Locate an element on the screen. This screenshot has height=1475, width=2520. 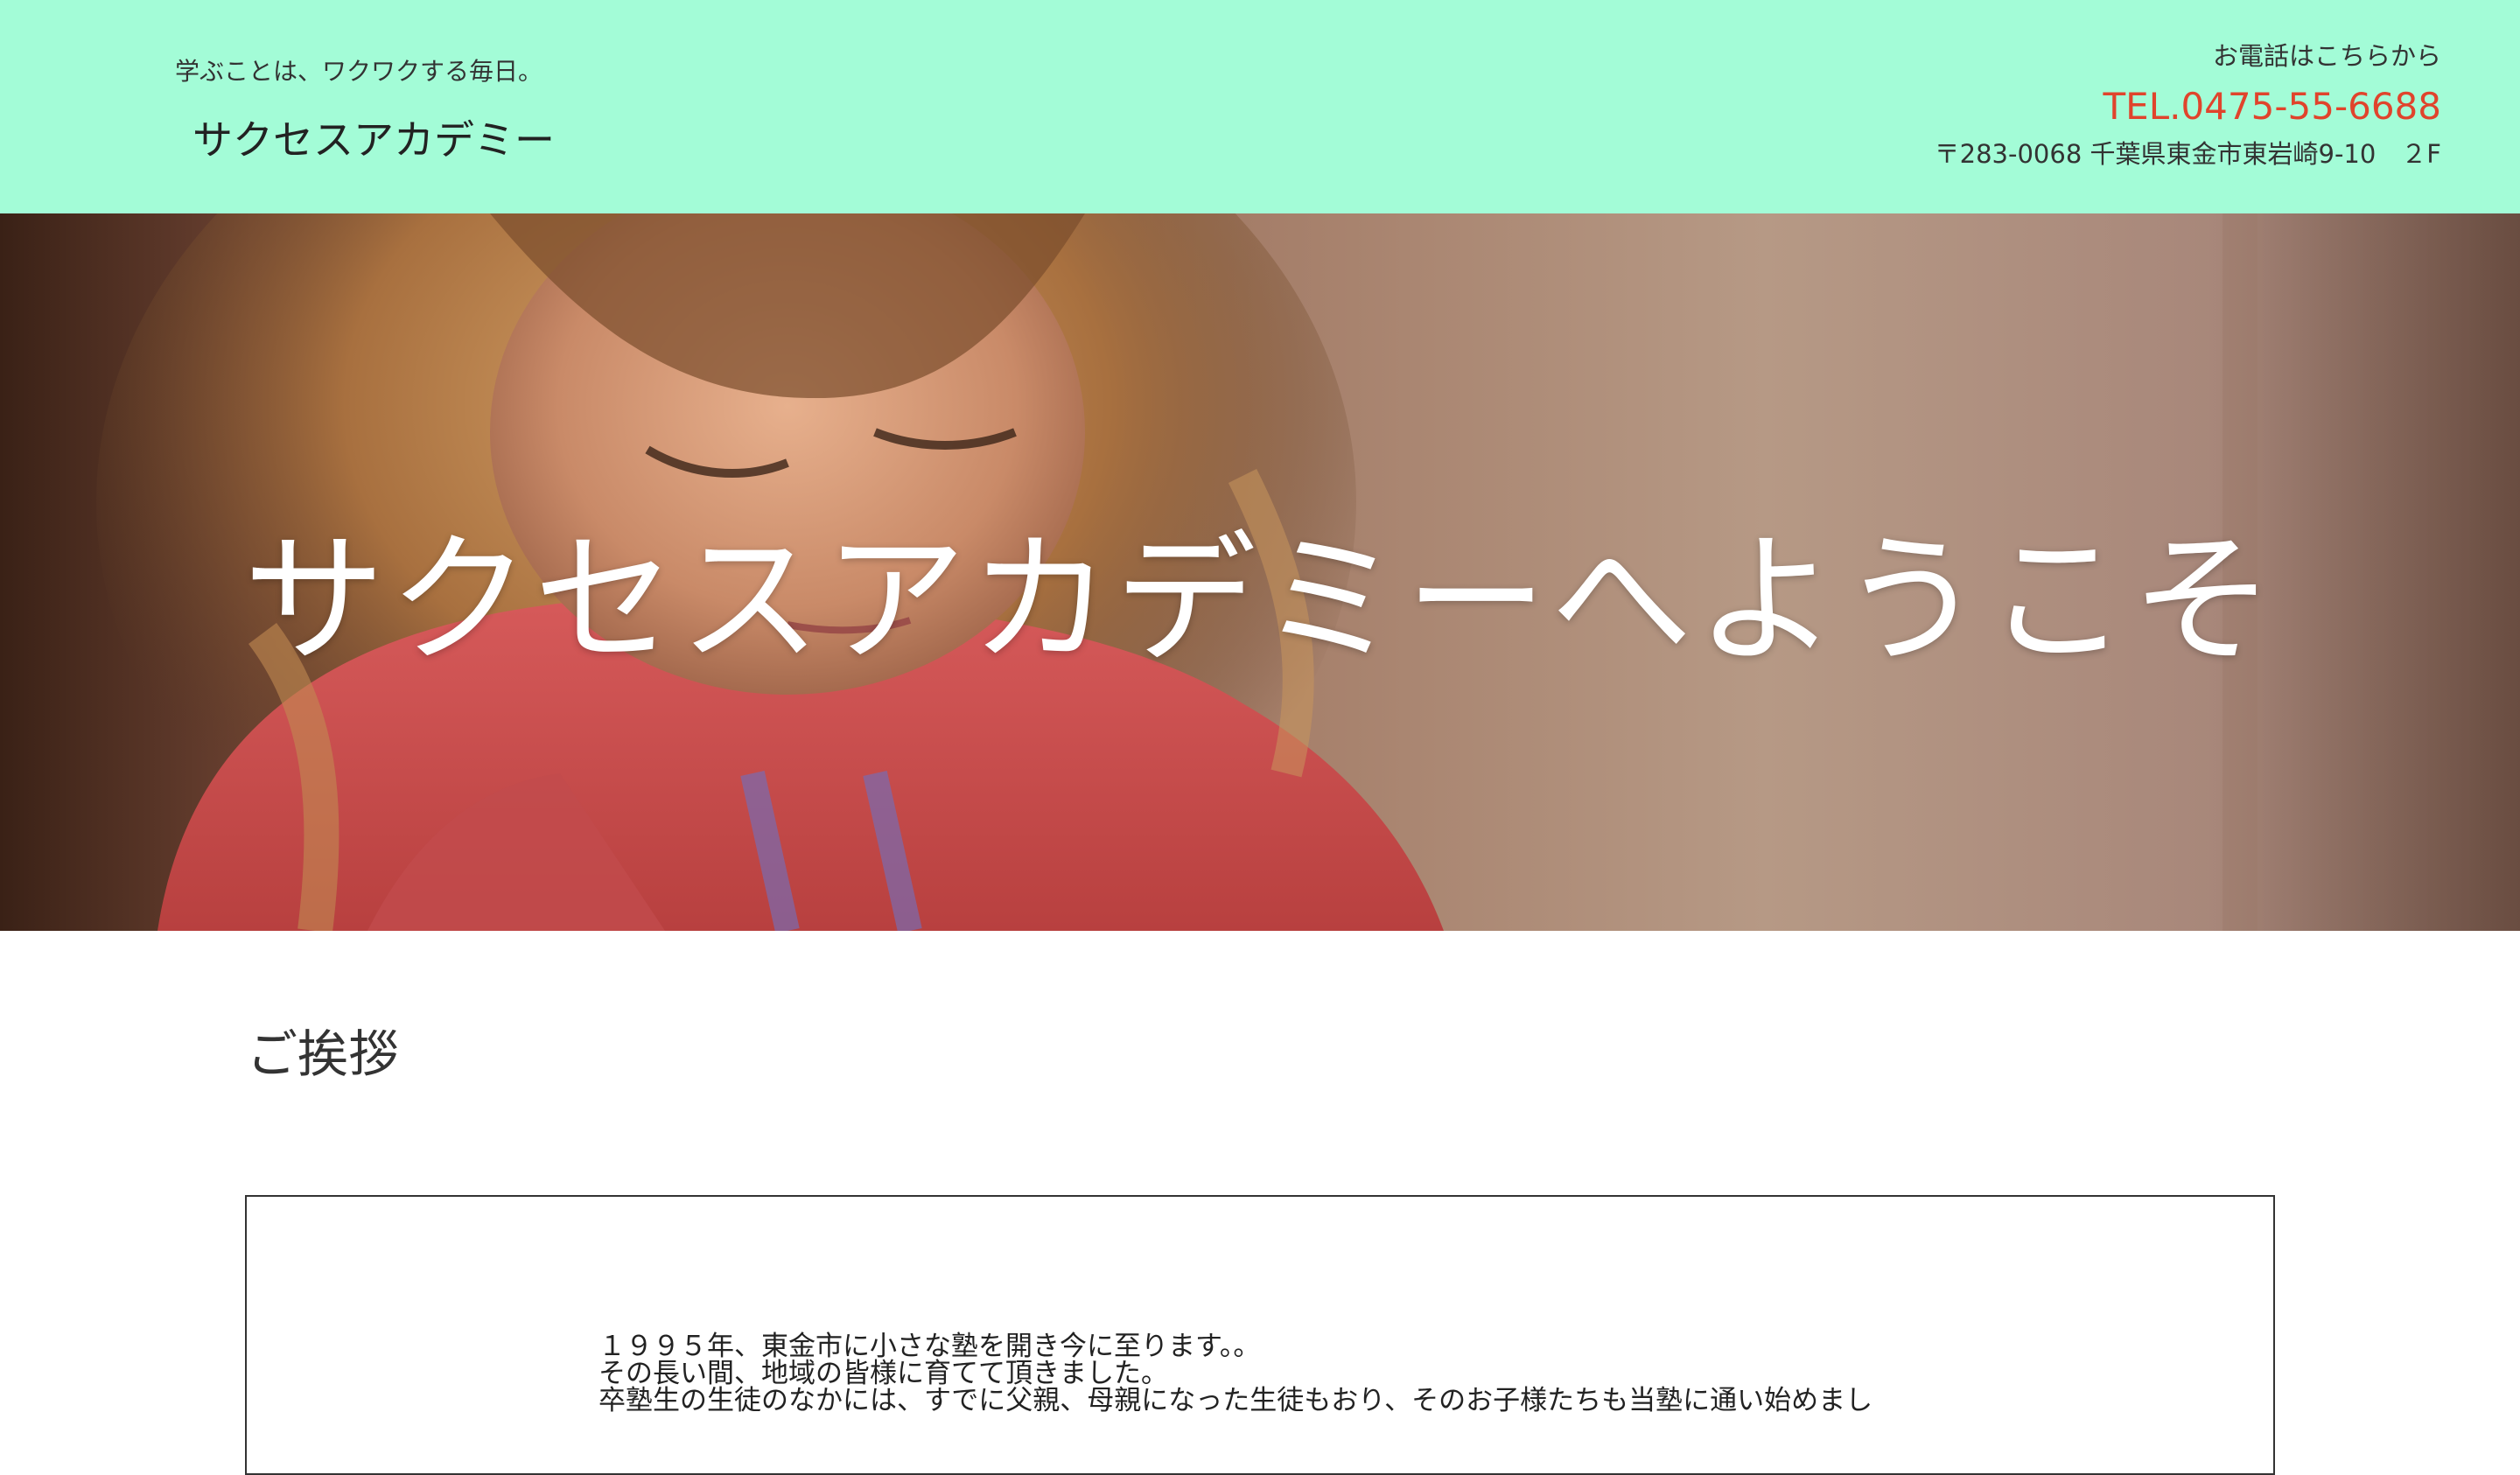
site-logo: サクセスアカデミー is located at coordinates (373, 137).